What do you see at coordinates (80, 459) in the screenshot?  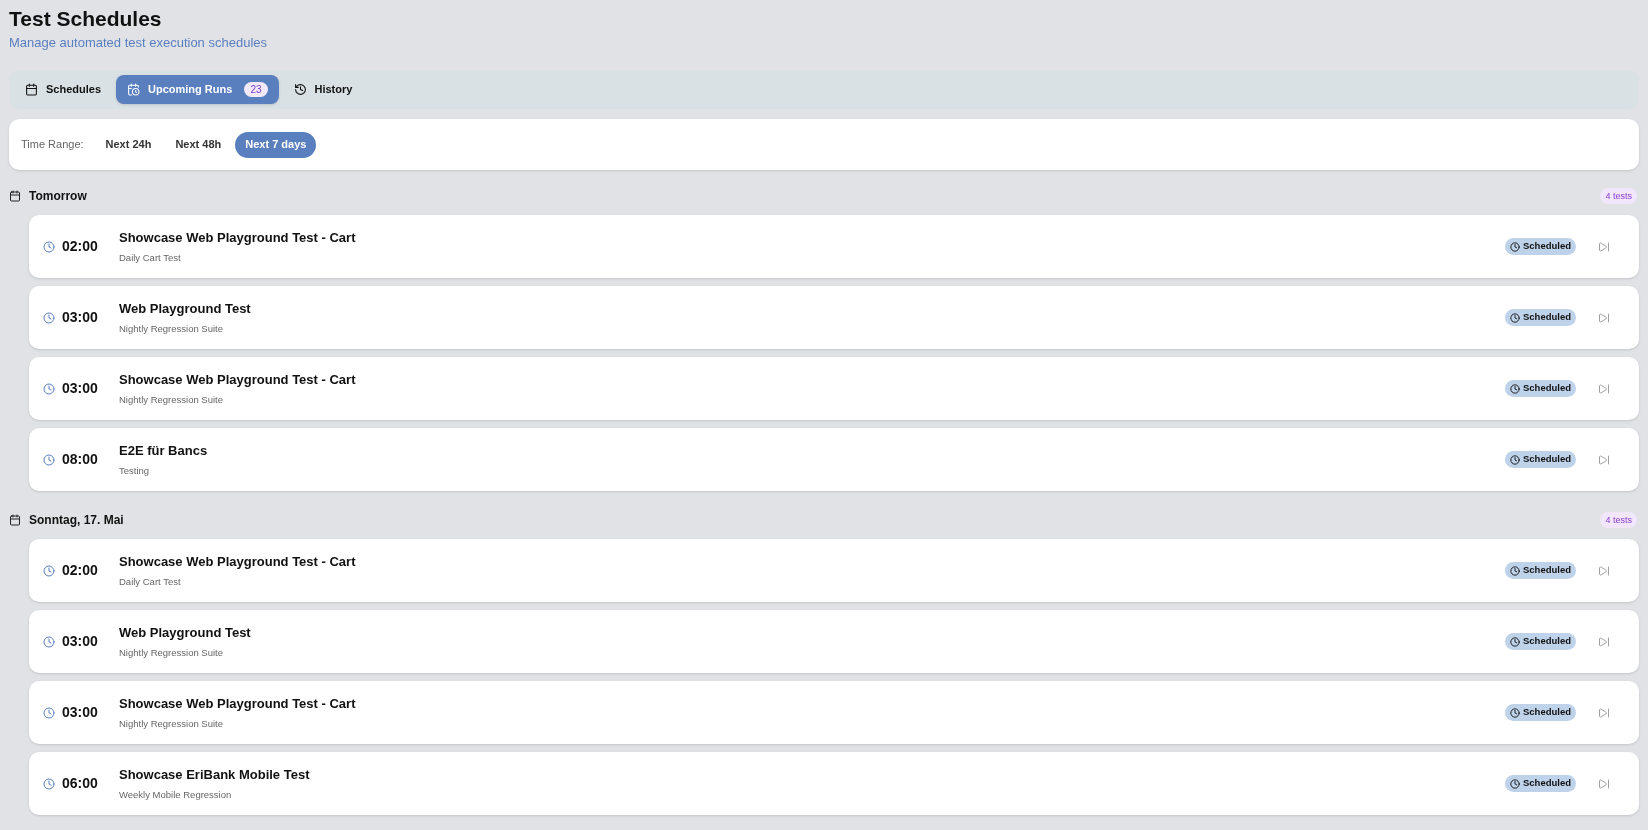 I see `run-time: 08:00` at bounding box center [80, 459].